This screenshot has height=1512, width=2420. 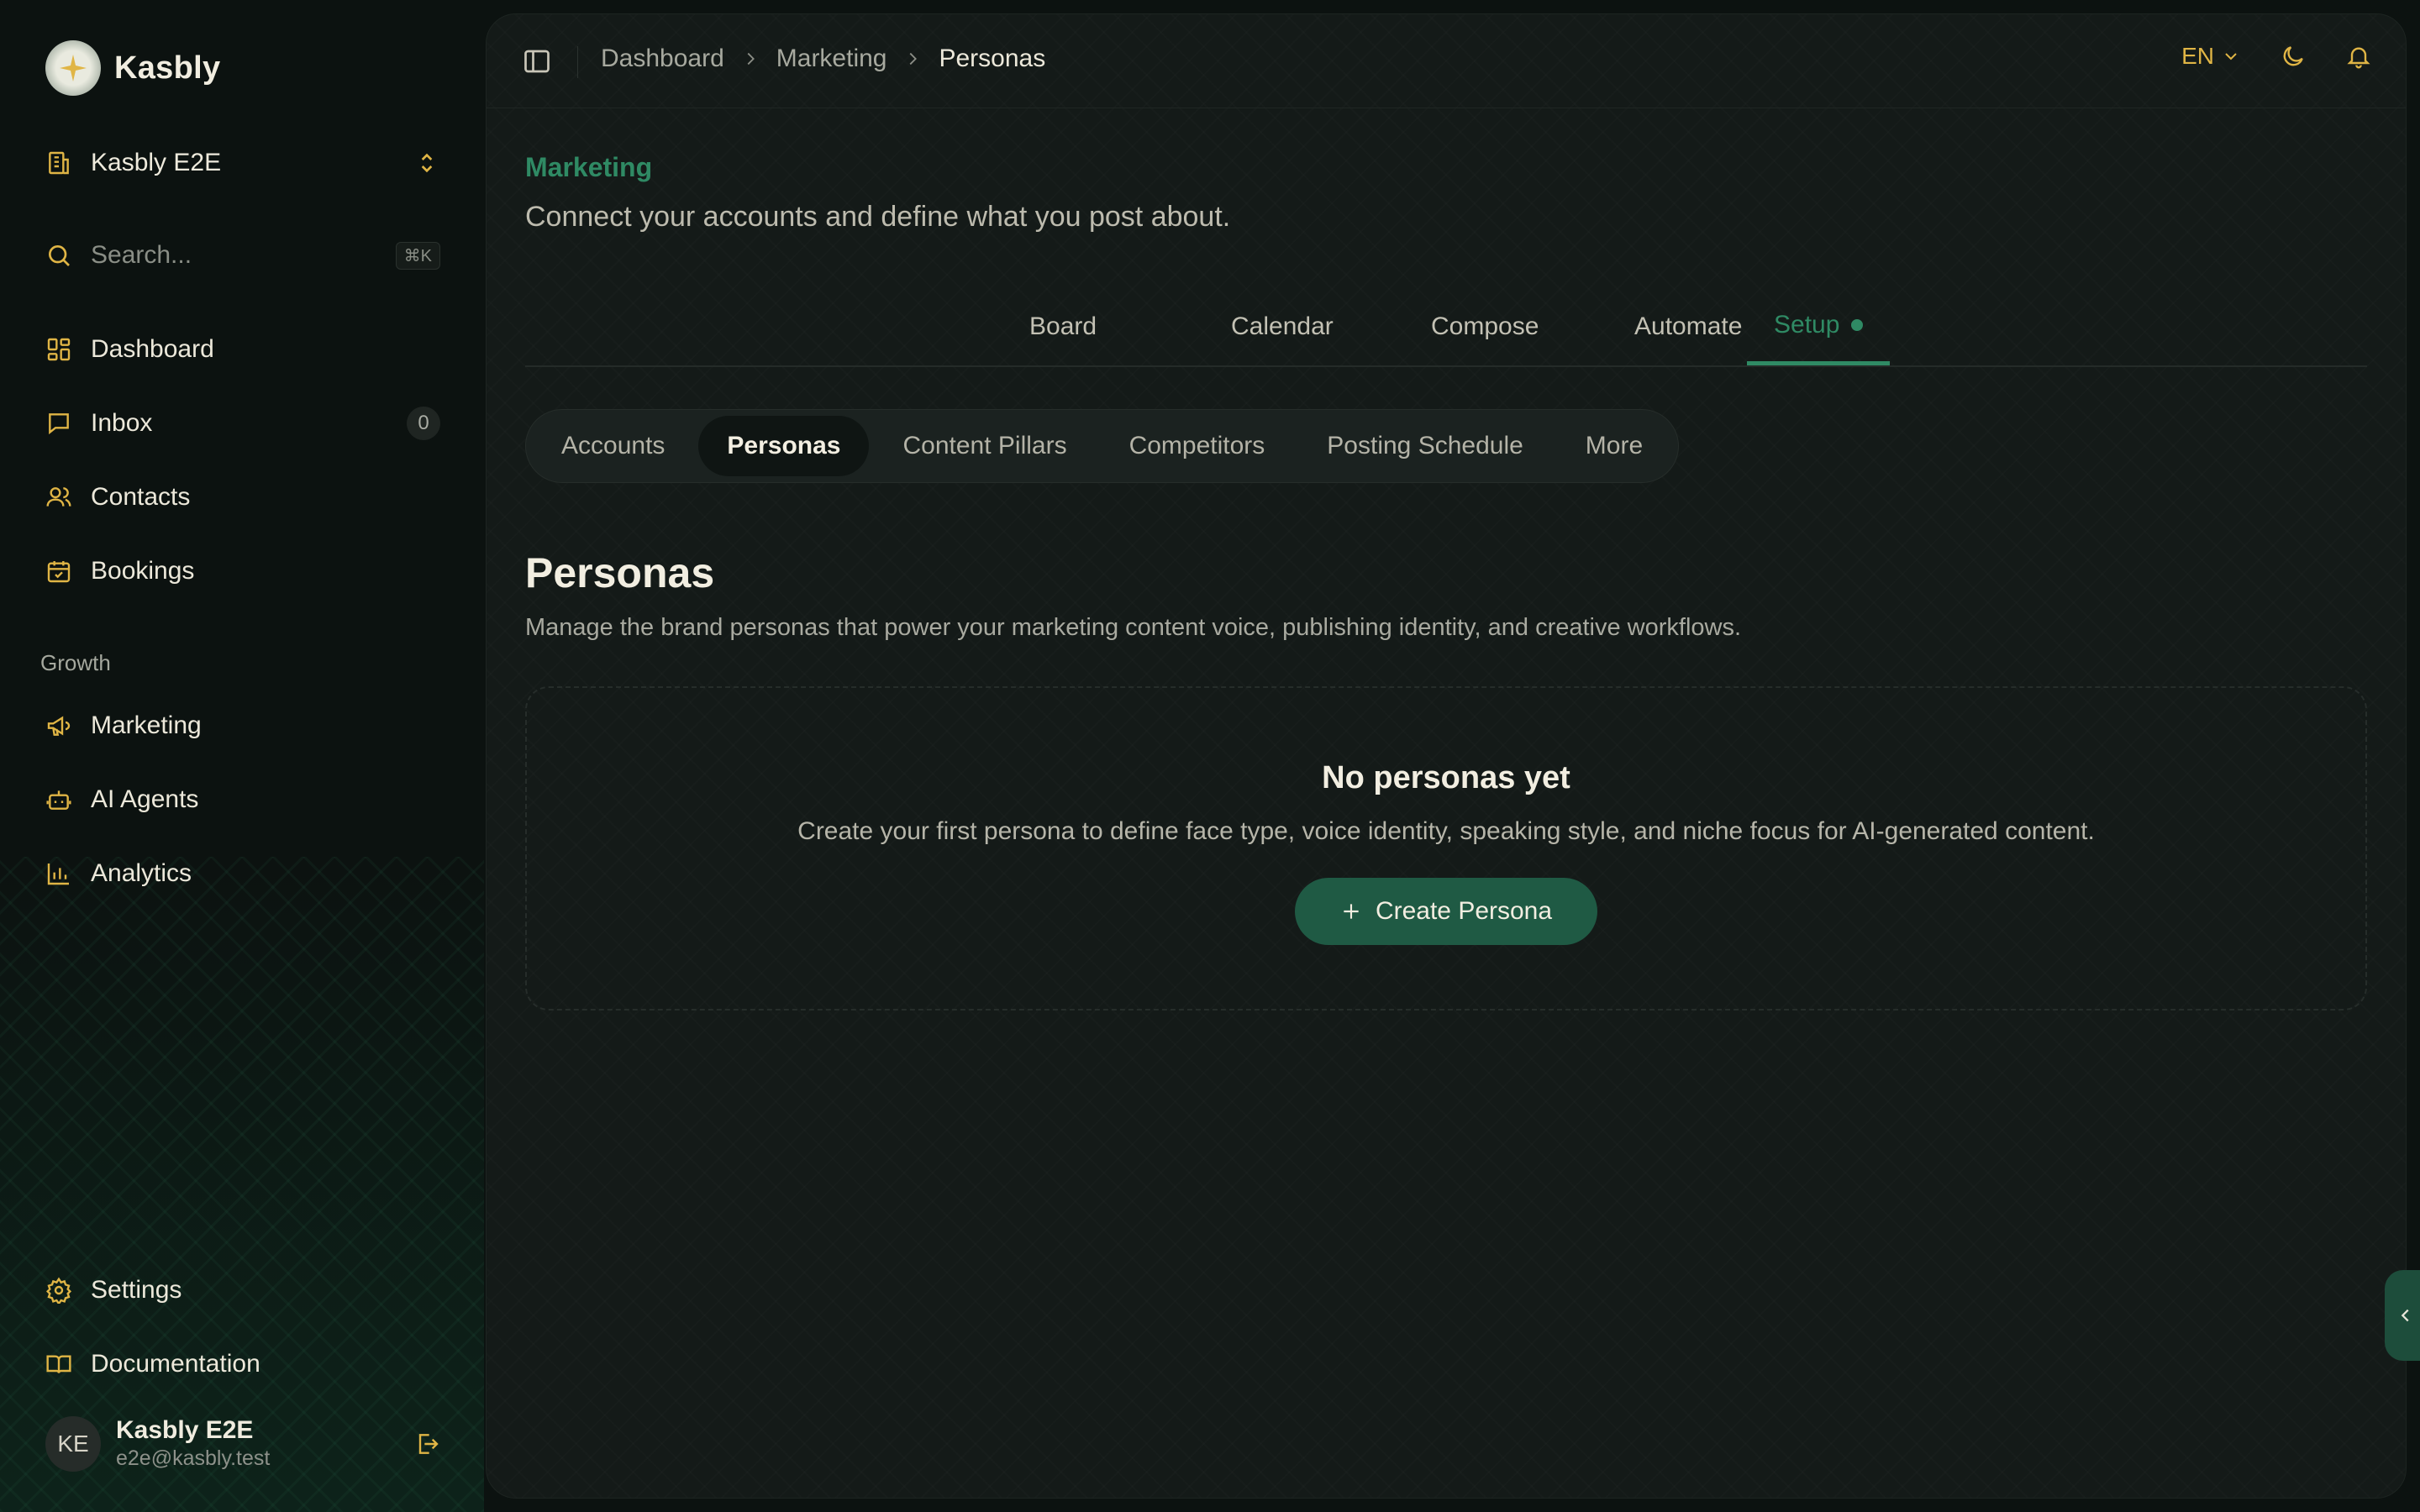 I want to click on sidebar-item-settings: Settings, so click(x=242, y=1290).